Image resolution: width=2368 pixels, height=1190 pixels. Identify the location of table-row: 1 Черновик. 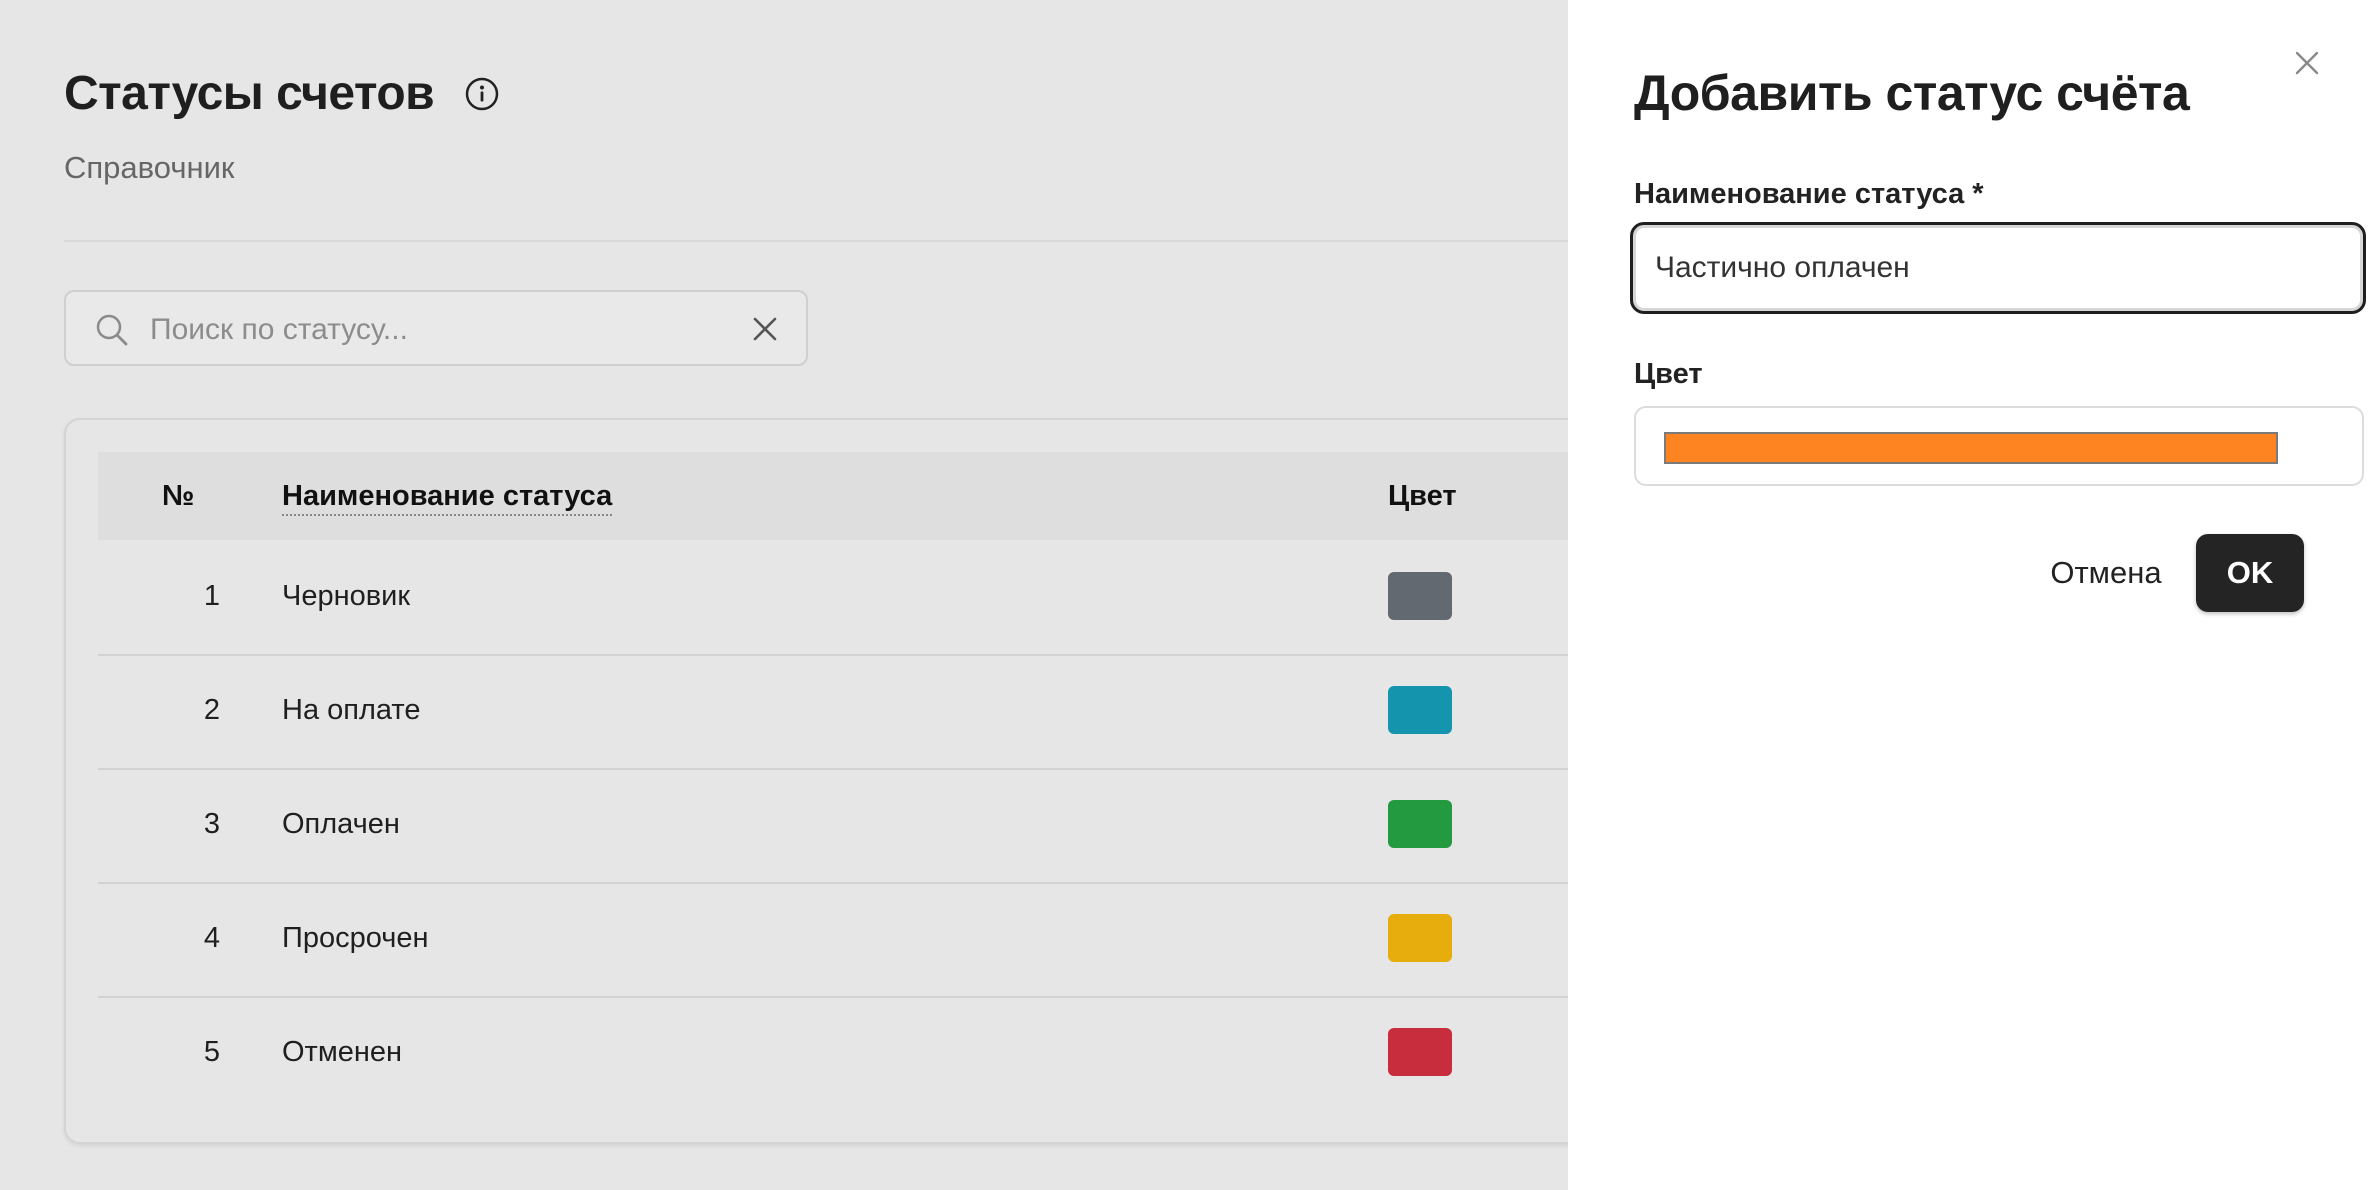
(848, 598).